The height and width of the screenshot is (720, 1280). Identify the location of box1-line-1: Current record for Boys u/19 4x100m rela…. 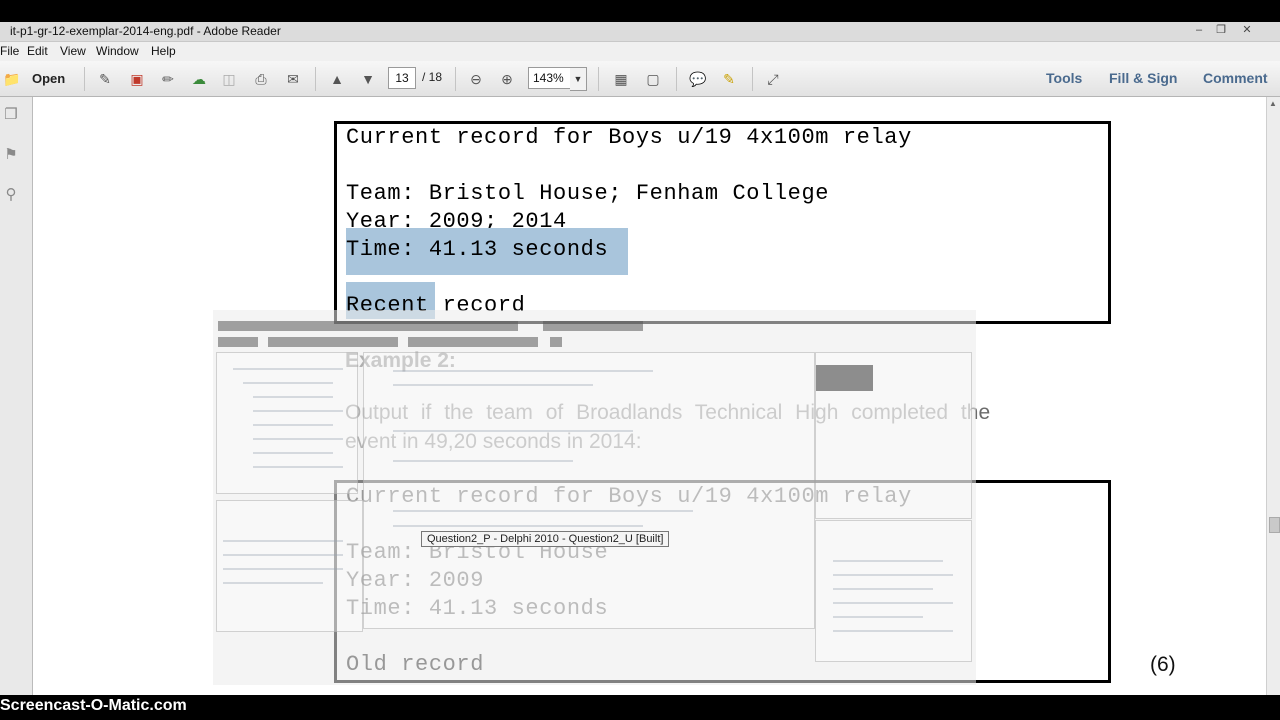
(629, 137).